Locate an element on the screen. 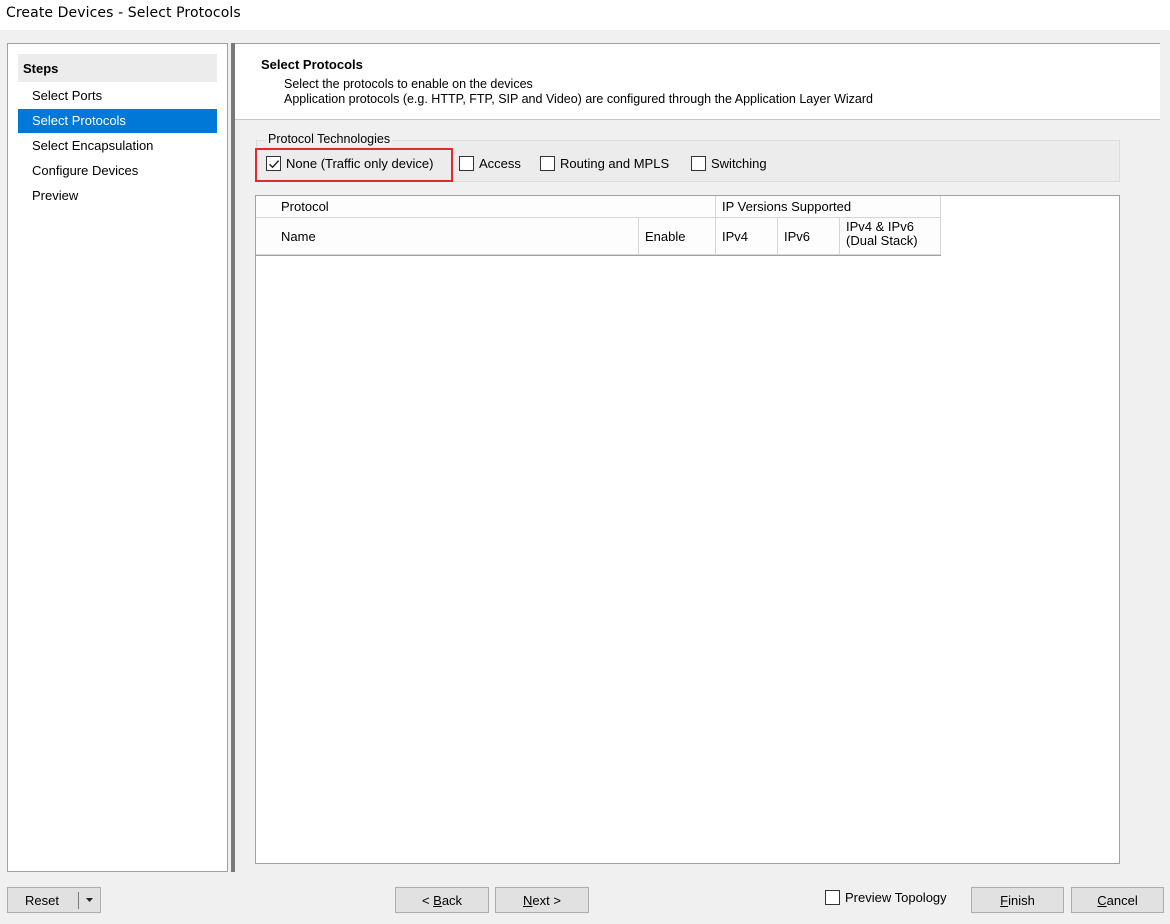 Image resolution: width=1170 pixels, height=924 pixels. checkbox-routing-mpls: Routing and MPLS is located at coordinates (604, 163).